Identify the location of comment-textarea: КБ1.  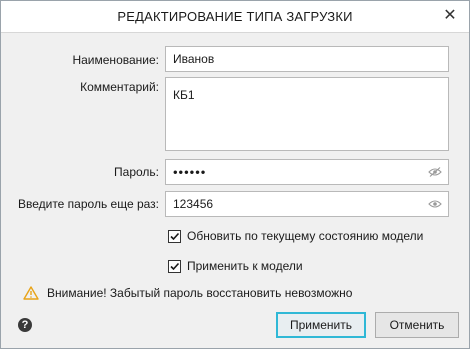
(307, 114).